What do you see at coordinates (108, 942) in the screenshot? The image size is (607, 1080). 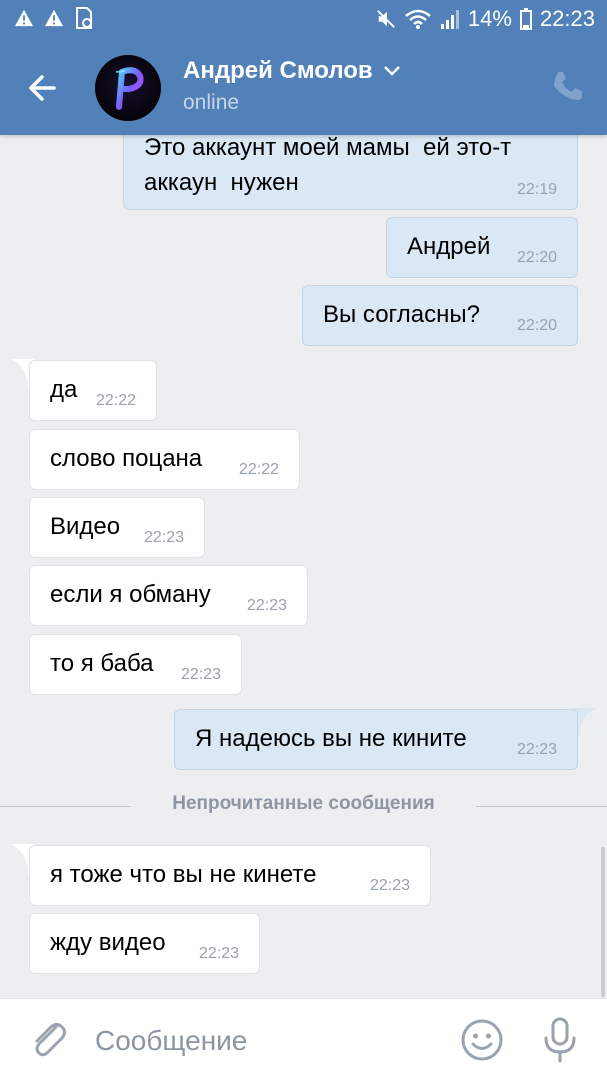 I see `message-text: жду видео` at bounding box center [108, 942].